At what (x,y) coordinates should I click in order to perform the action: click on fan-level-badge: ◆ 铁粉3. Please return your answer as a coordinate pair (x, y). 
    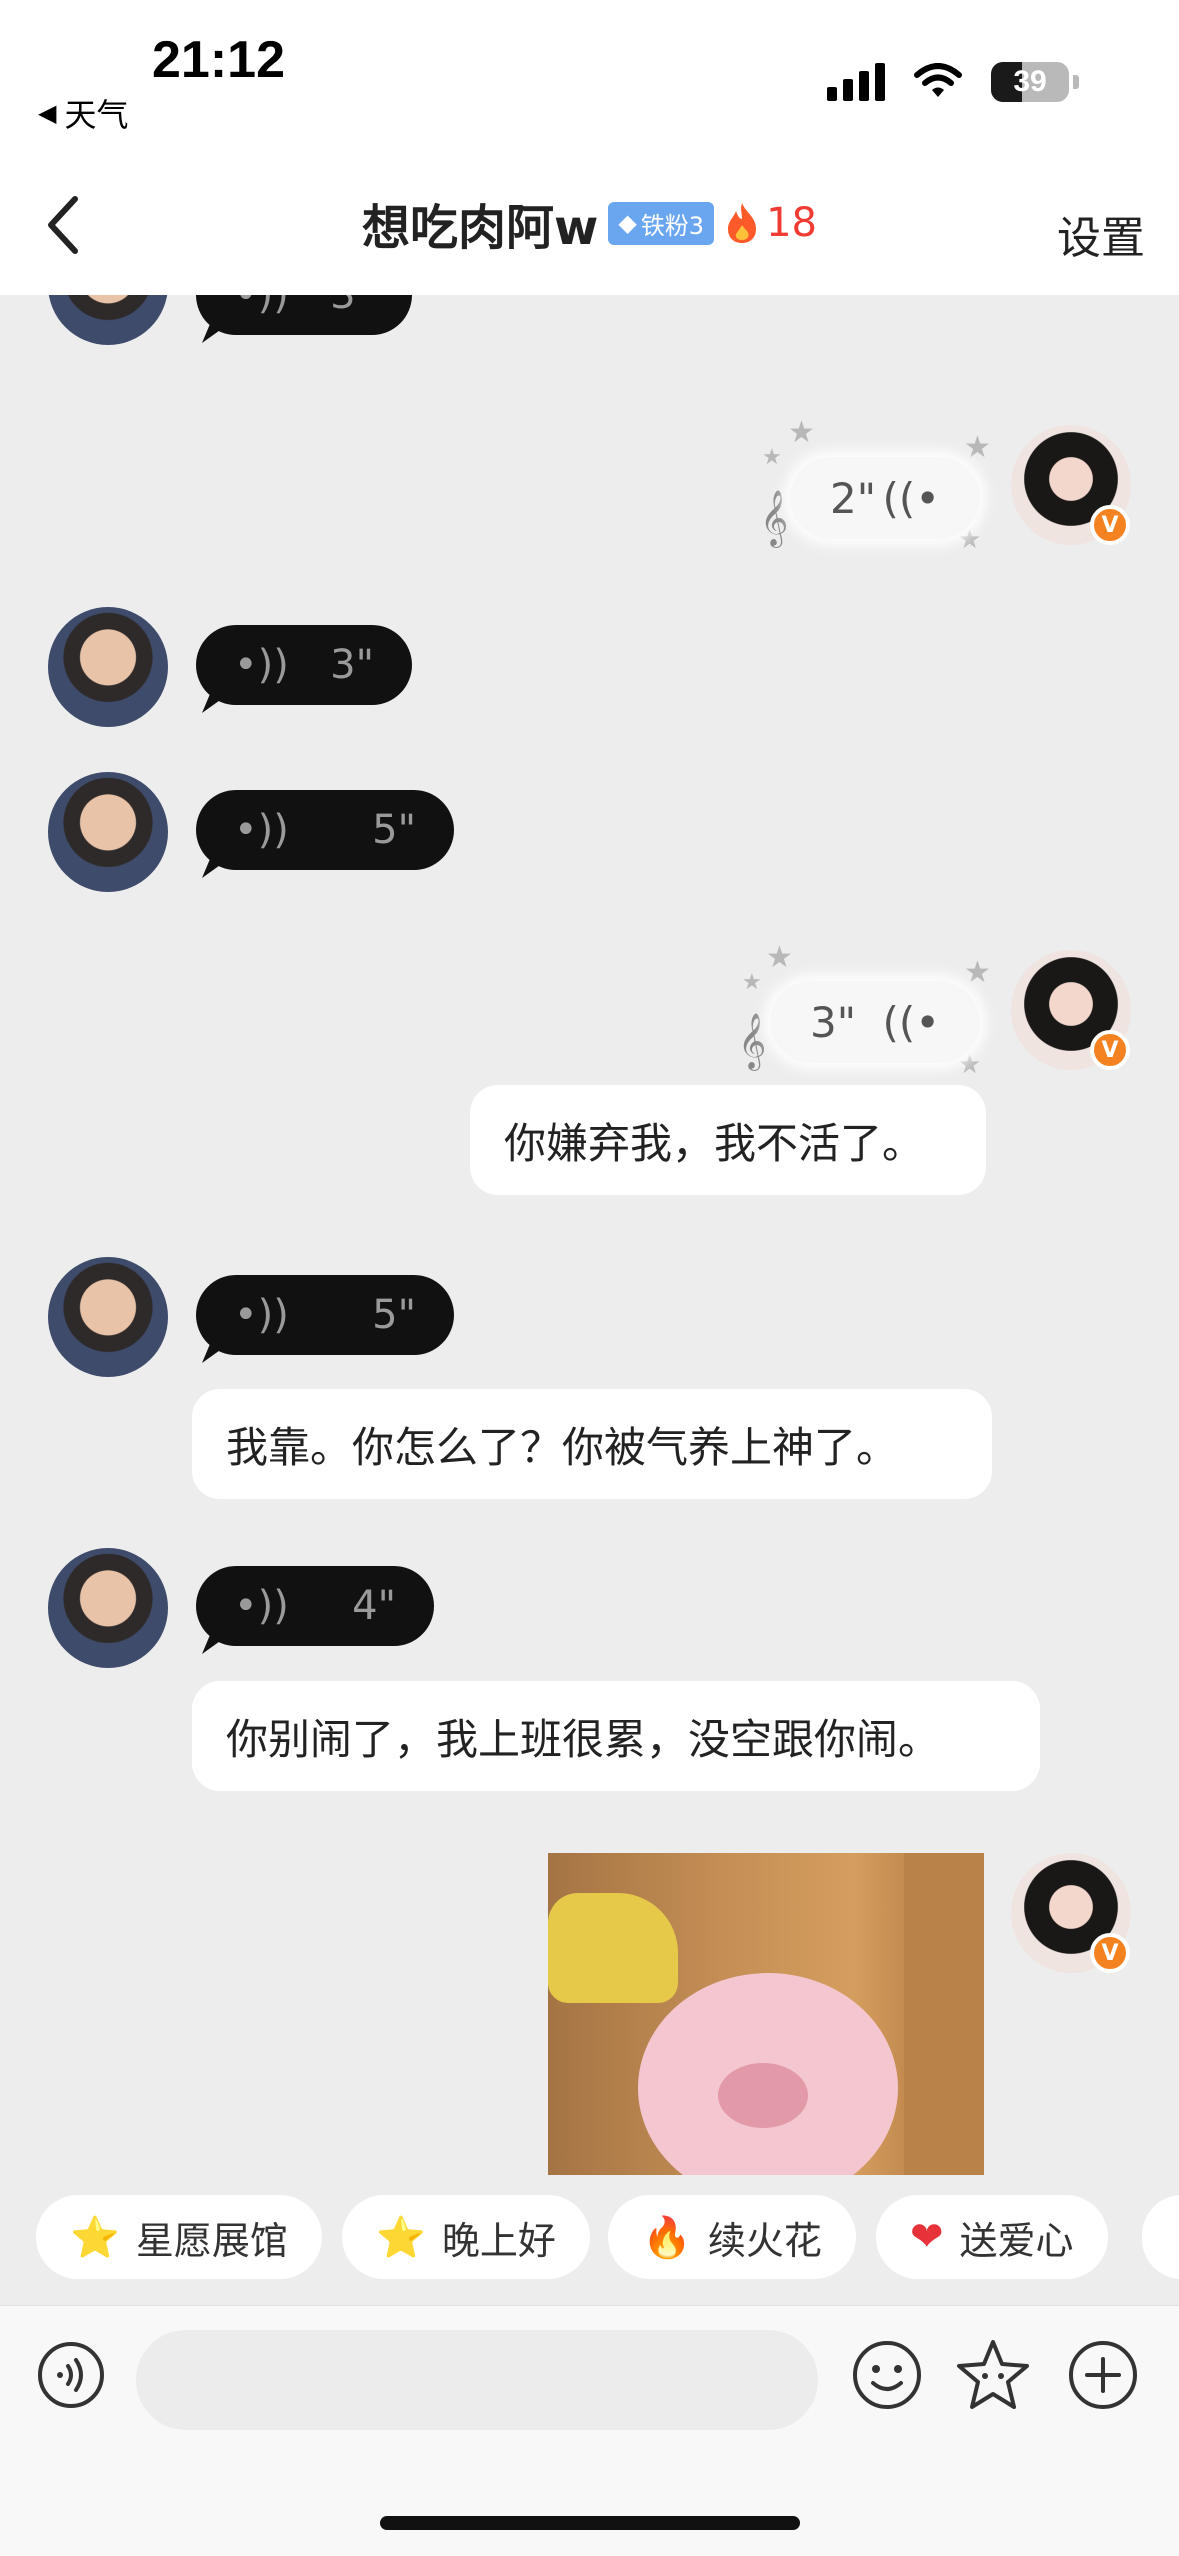
    Looking at the image, I should click on (661, 223).